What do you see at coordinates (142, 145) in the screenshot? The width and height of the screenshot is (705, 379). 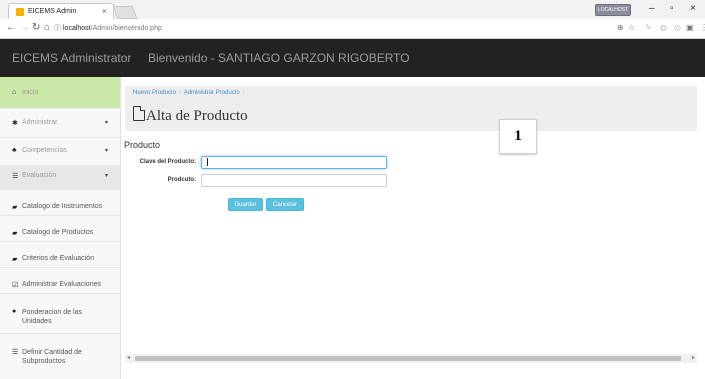 I see `form-section-title: Producto` at bounding box center [142, 145].